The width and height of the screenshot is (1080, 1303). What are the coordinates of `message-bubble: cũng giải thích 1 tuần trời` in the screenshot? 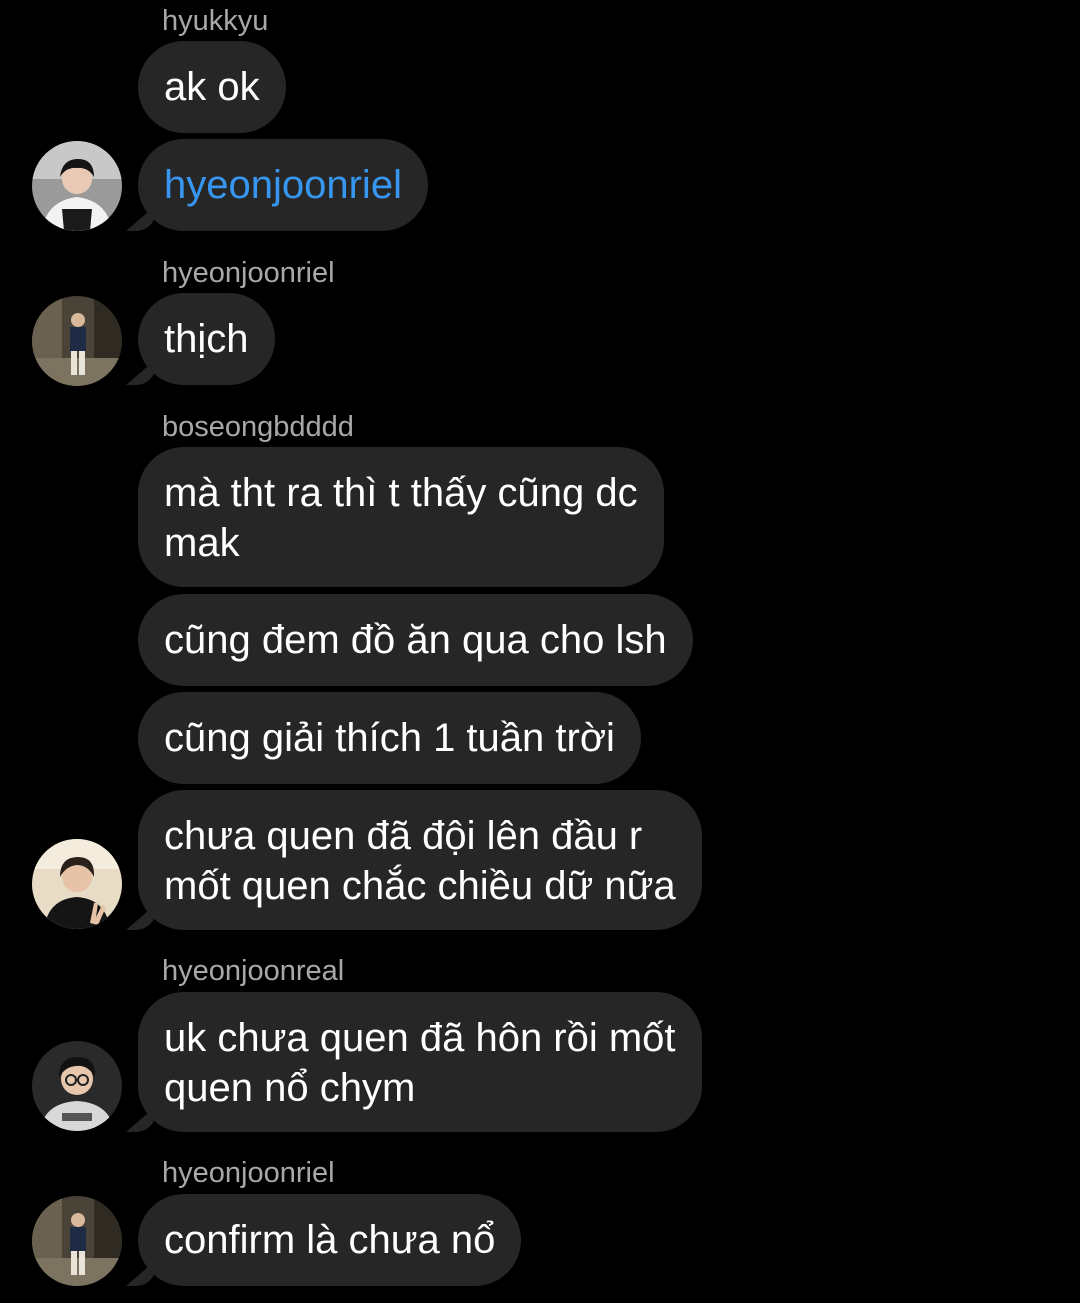 It's located at (389, 738).